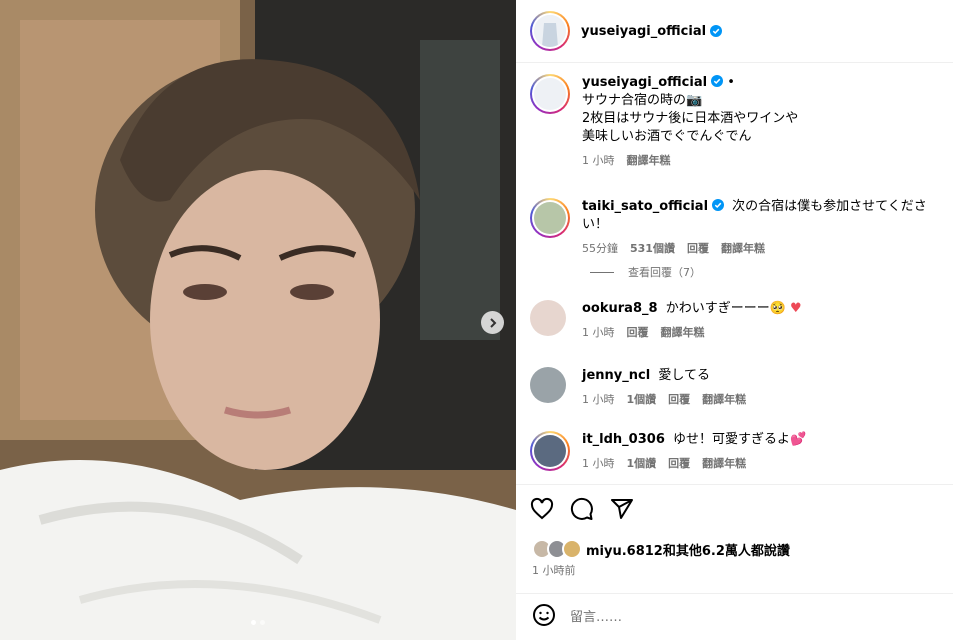 The width and height of the screenshot is (953, 640). What do you see at coordinates (734, 31) in the screenshot?
I see `post-header: yuseiyagi_official` at bounding box center [734, 31].